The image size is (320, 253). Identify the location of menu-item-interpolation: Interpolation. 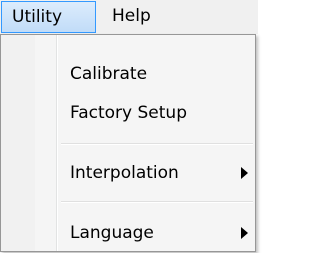
(128, 173).